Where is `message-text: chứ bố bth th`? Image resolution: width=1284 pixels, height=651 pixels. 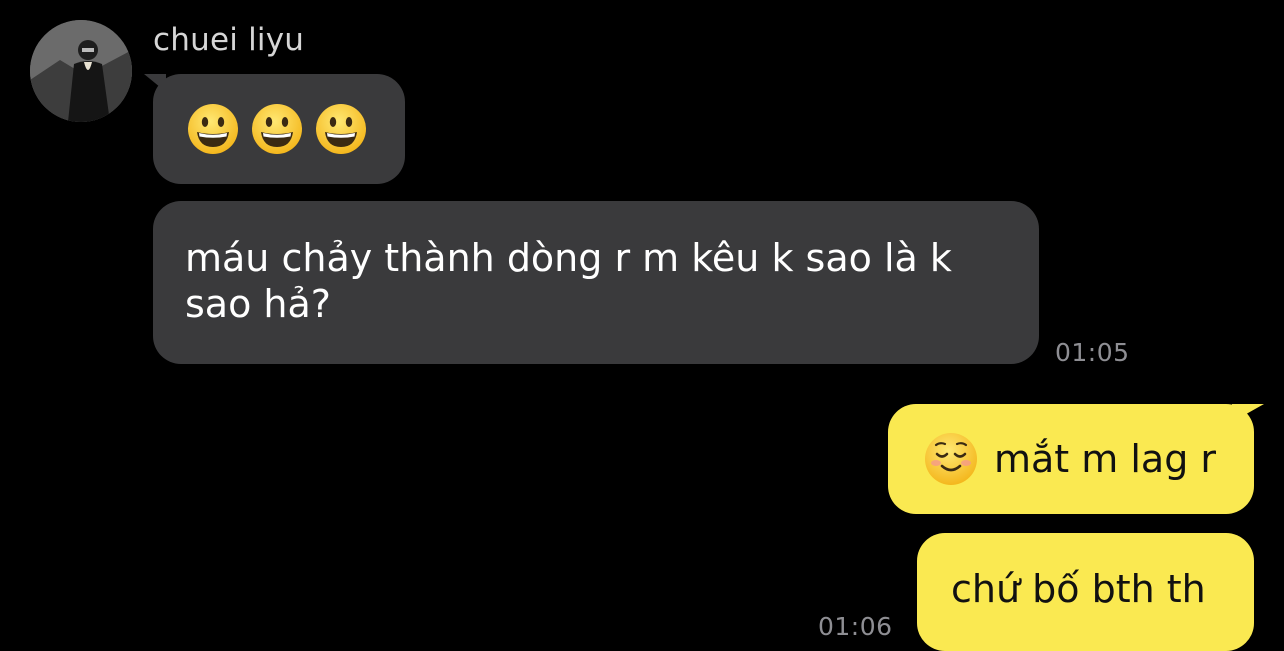 message-text: chứ bố bth th is located at coordinates (1078, 589).